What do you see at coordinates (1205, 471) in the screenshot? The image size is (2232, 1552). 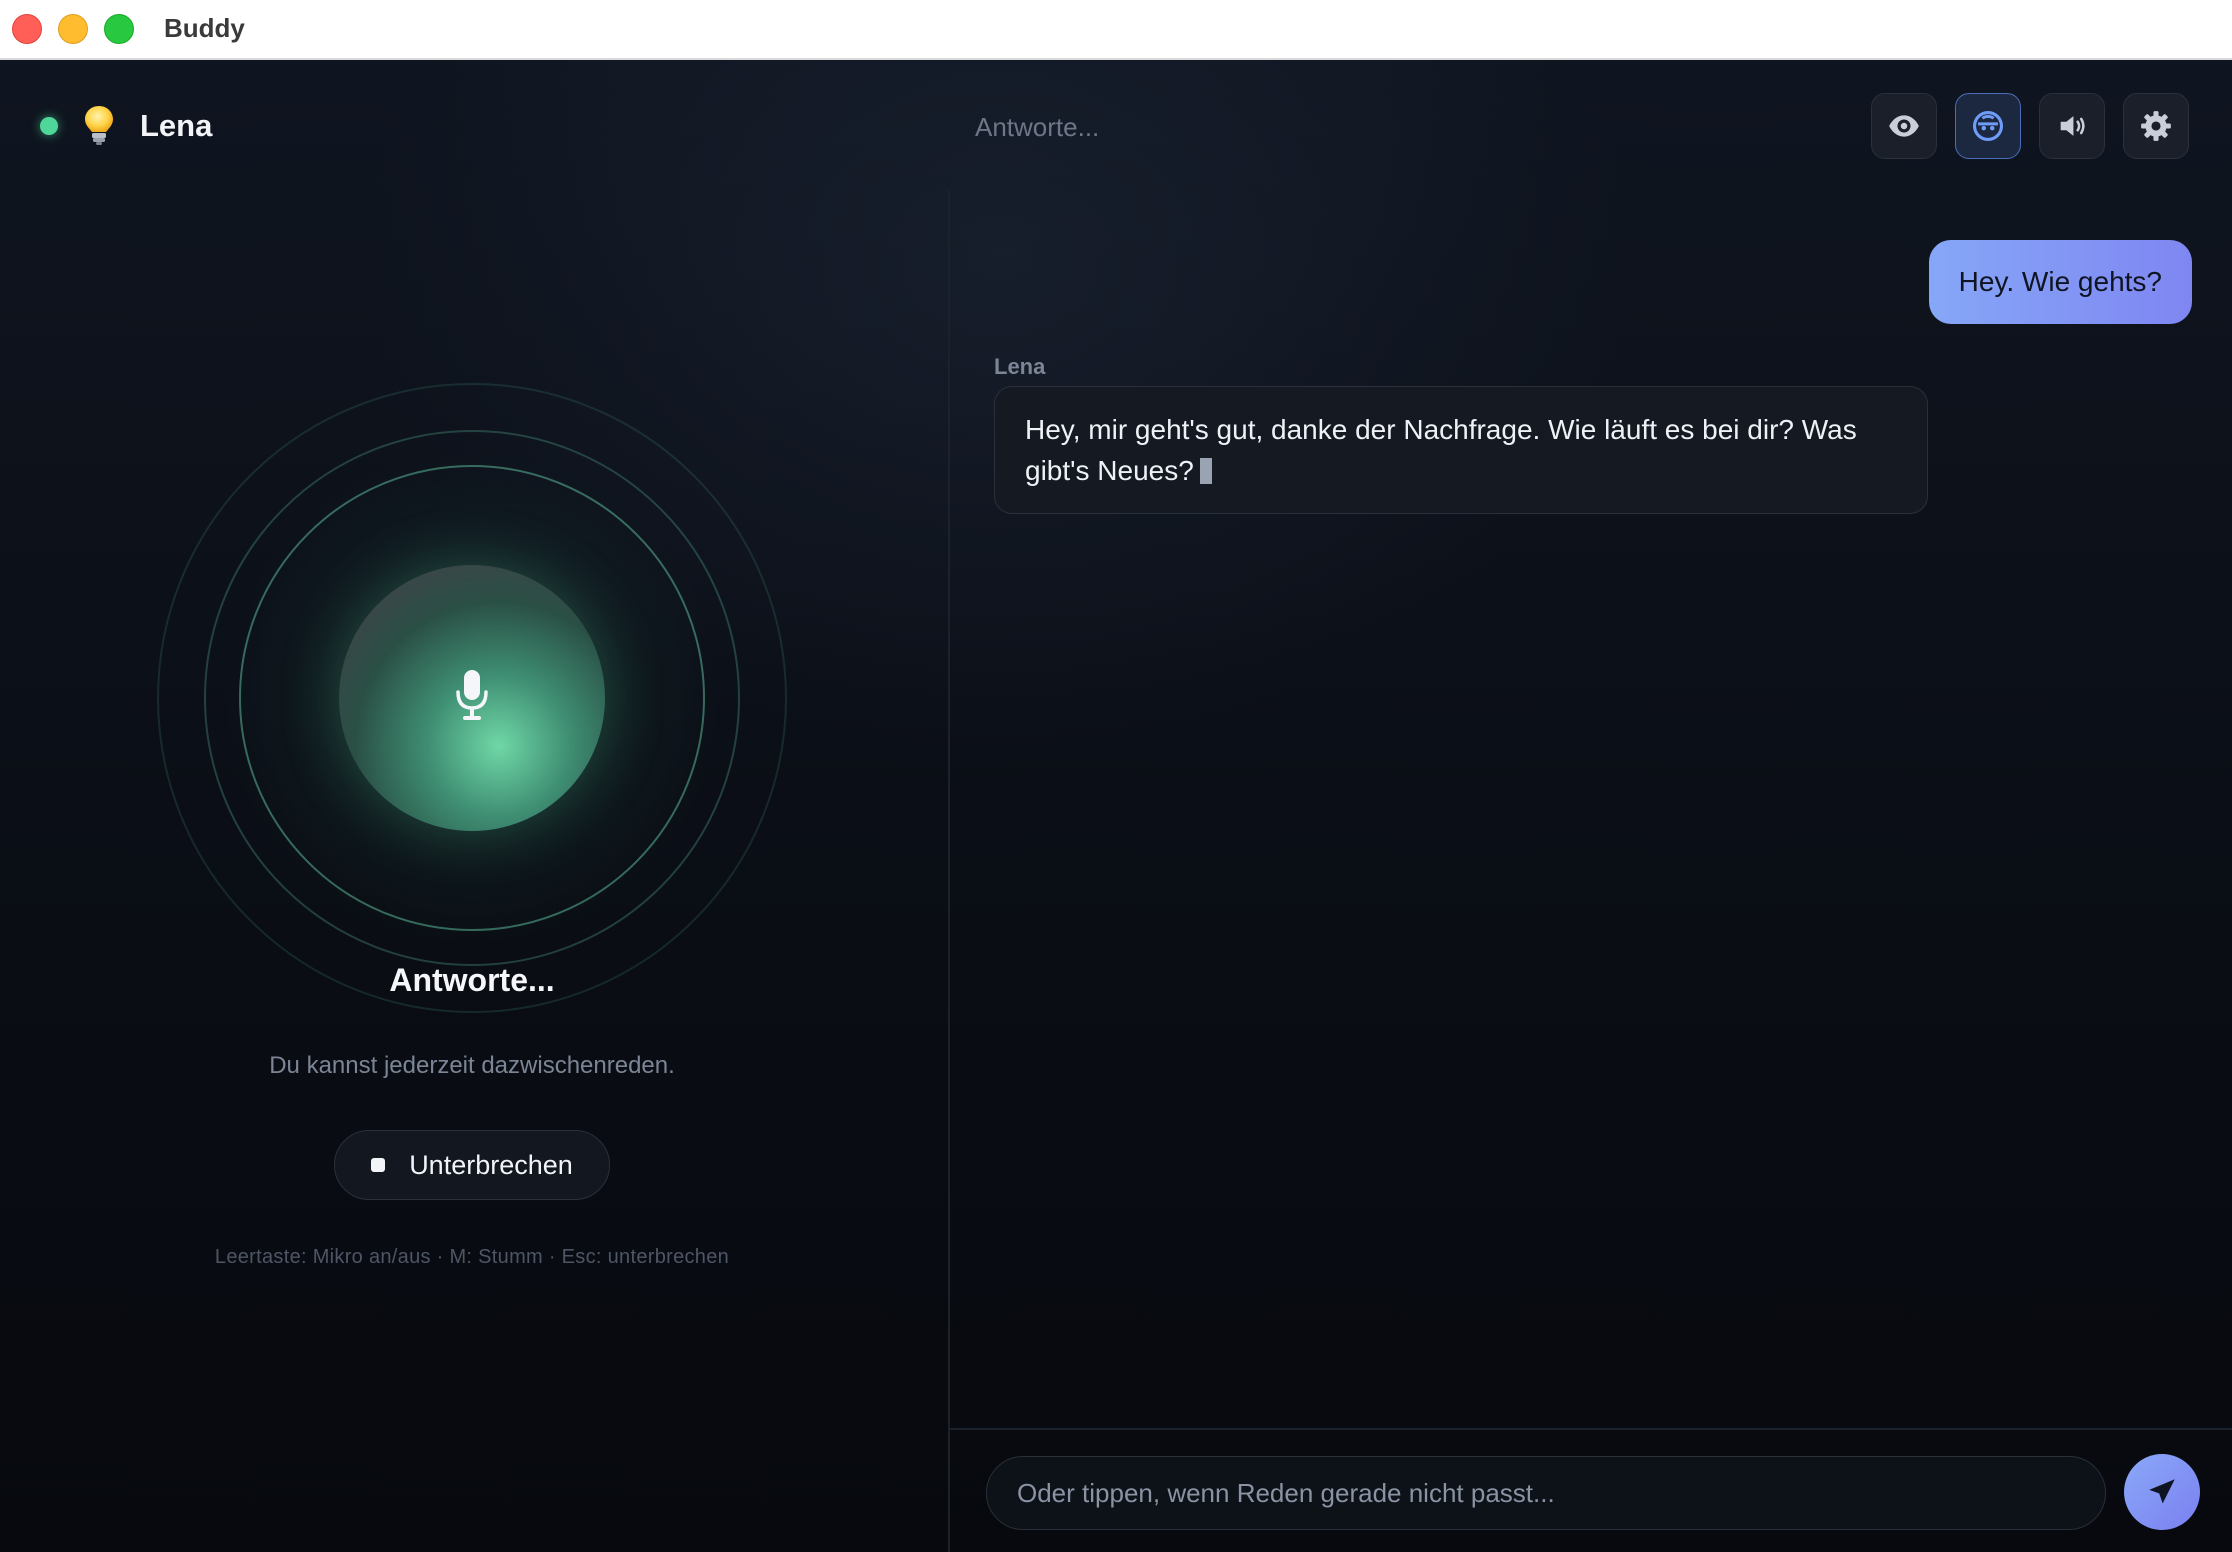 I see `typing-cursor` at bounding box center [1205, 471].